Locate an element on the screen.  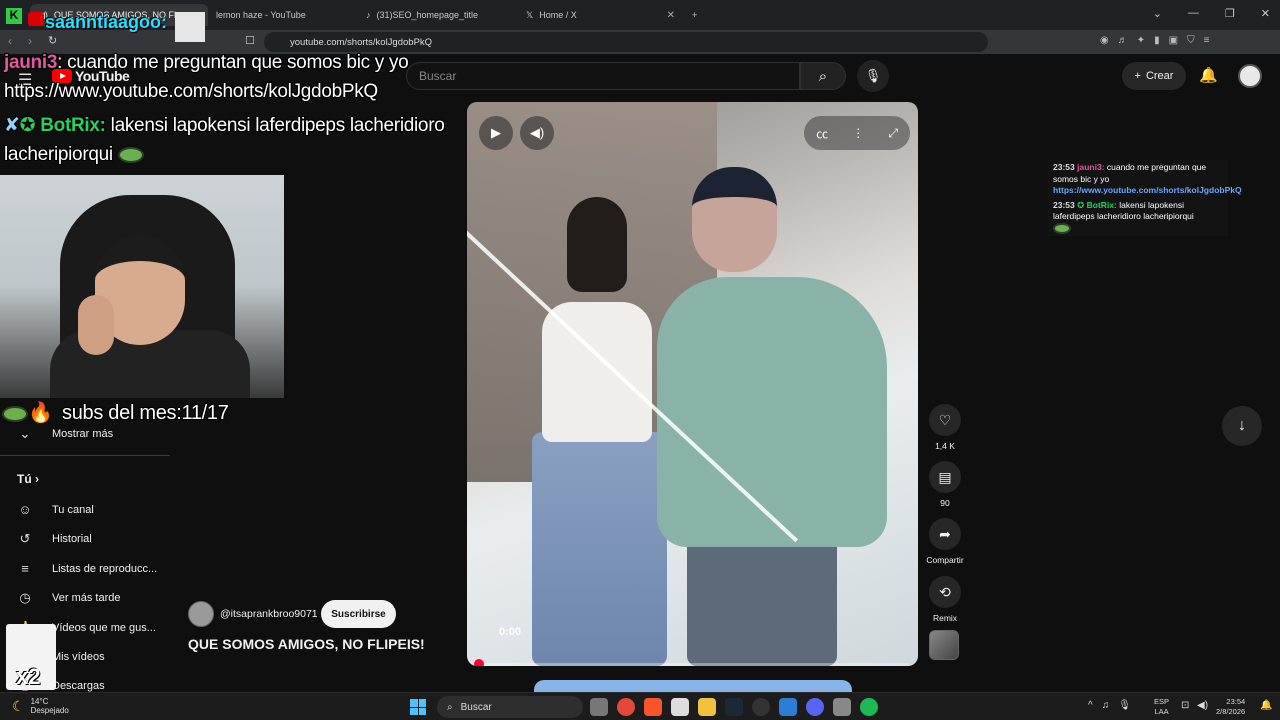
sidebar-item-watch-later: ◷ Ver más tarde is located at coordinates (68, 598).